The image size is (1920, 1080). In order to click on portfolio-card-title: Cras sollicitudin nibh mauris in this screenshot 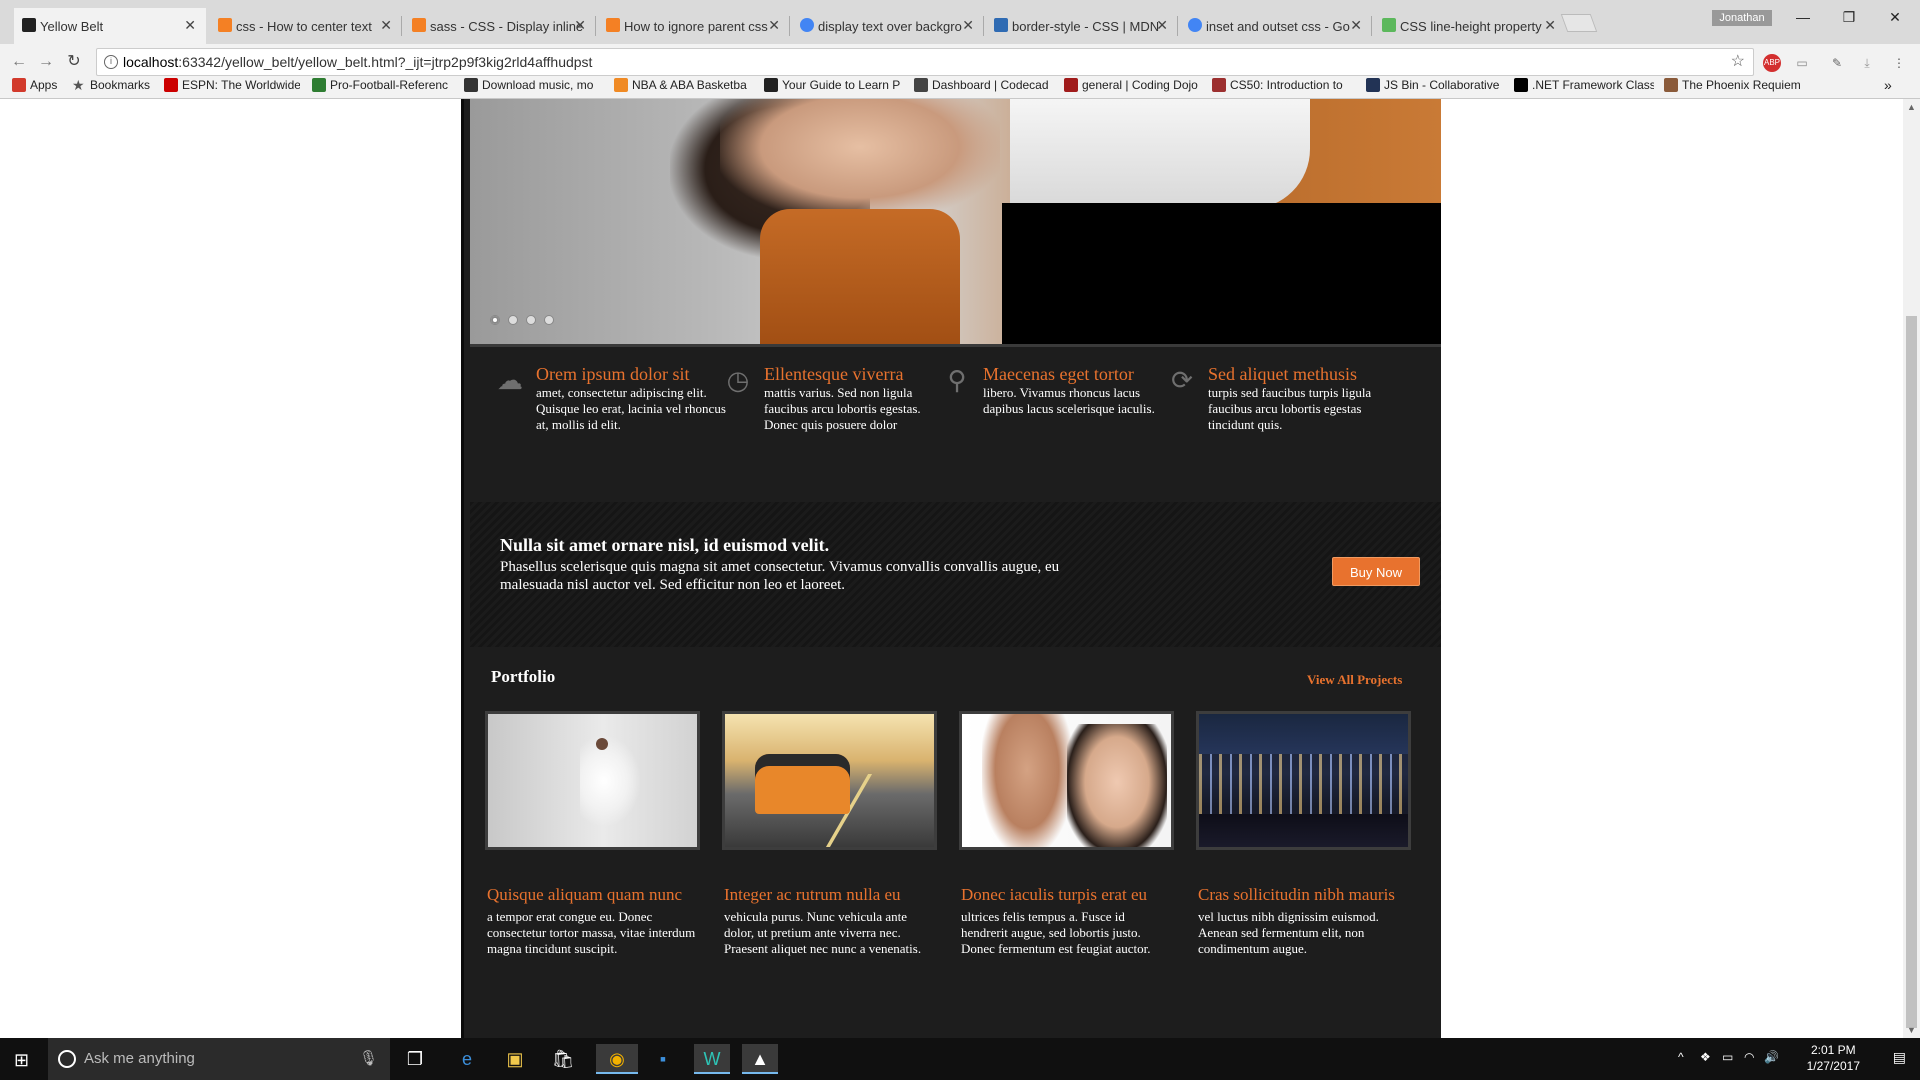, I will do `click(1304, 895)`.